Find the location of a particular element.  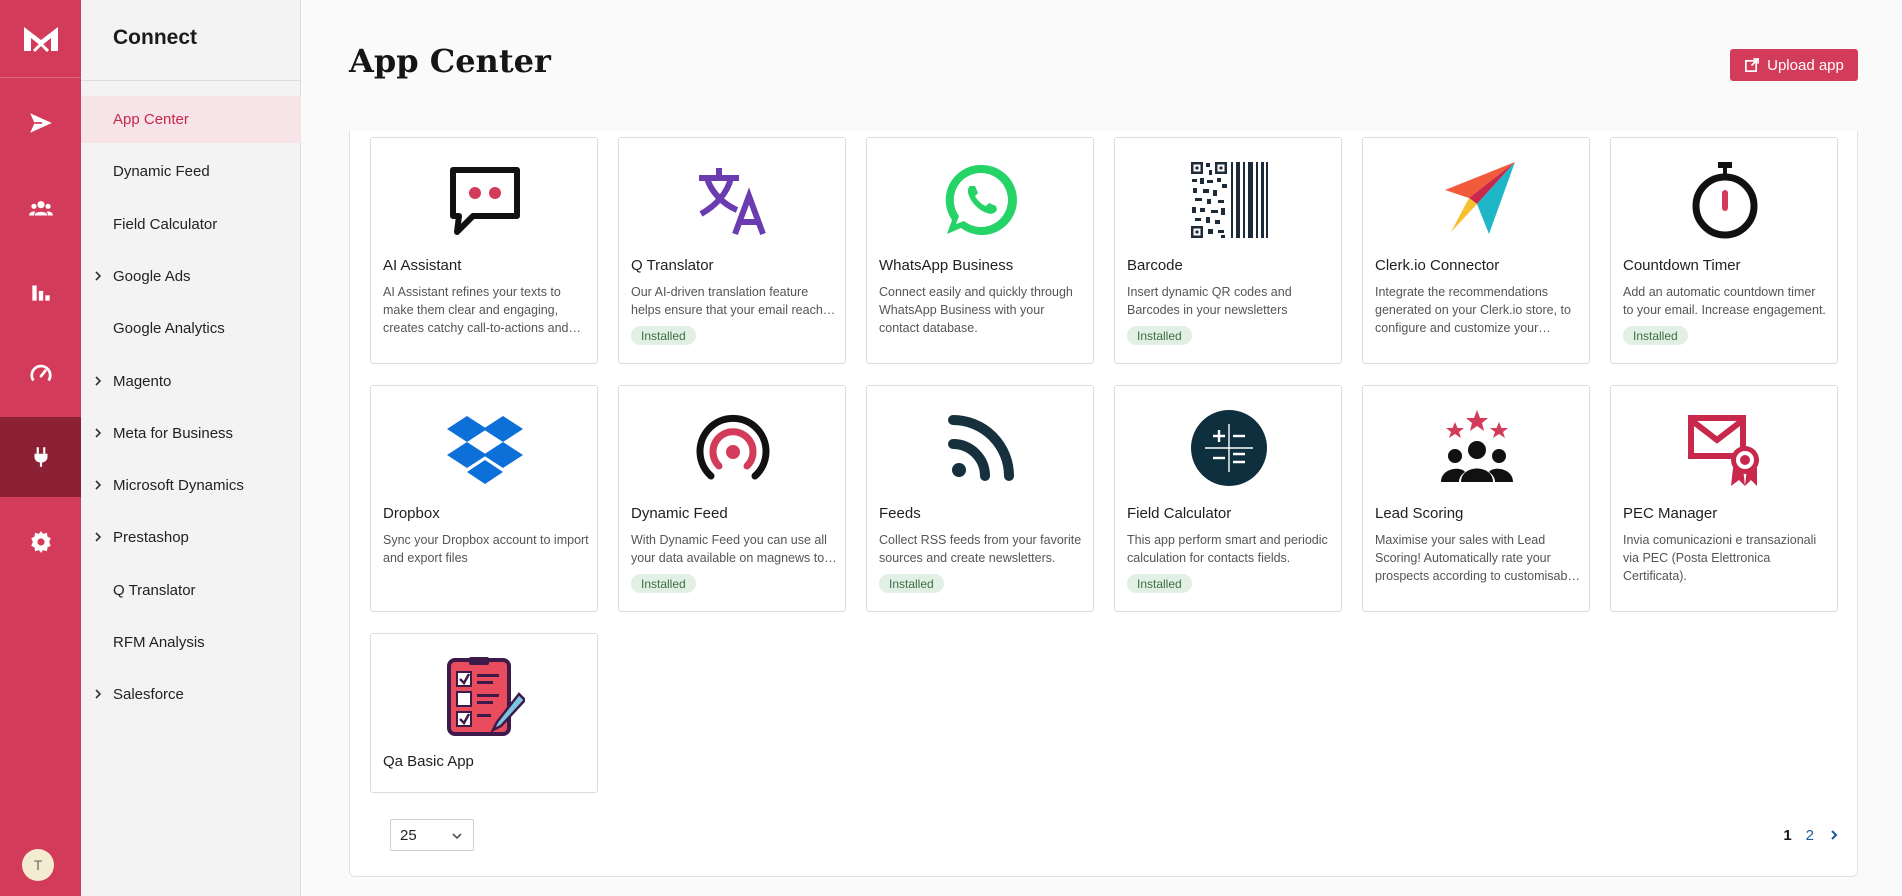

sidebar-item-rfm-analysis: RFM Analysis is located at coordinates (191, 642).